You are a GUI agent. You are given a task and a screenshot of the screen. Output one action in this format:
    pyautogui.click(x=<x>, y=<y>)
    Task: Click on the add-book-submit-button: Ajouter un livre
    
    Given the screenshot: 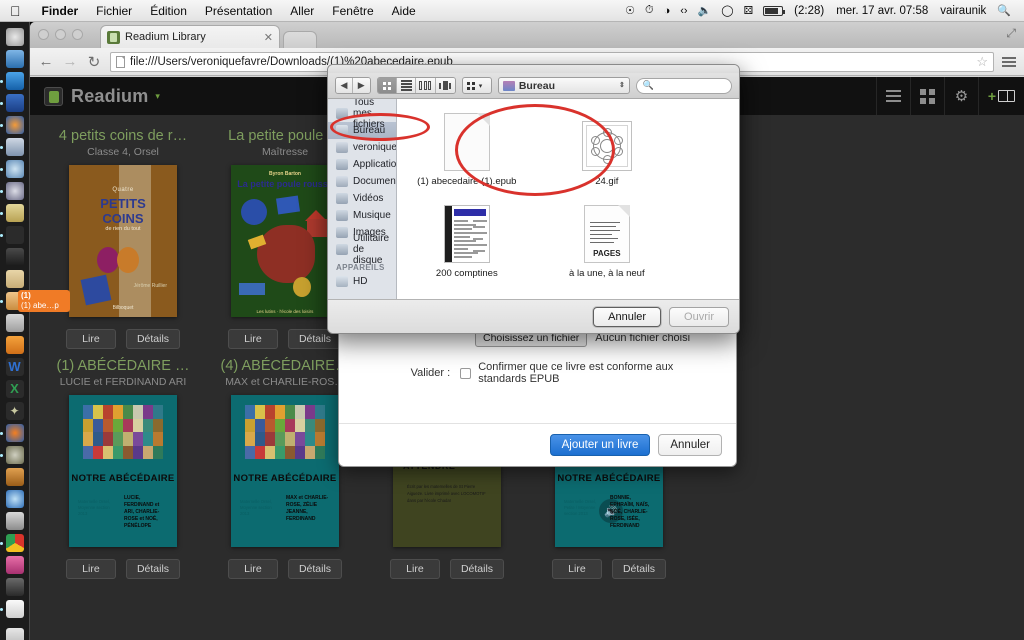 What is the action you would take?
    pyautogui.click(x=600, y=445)
    